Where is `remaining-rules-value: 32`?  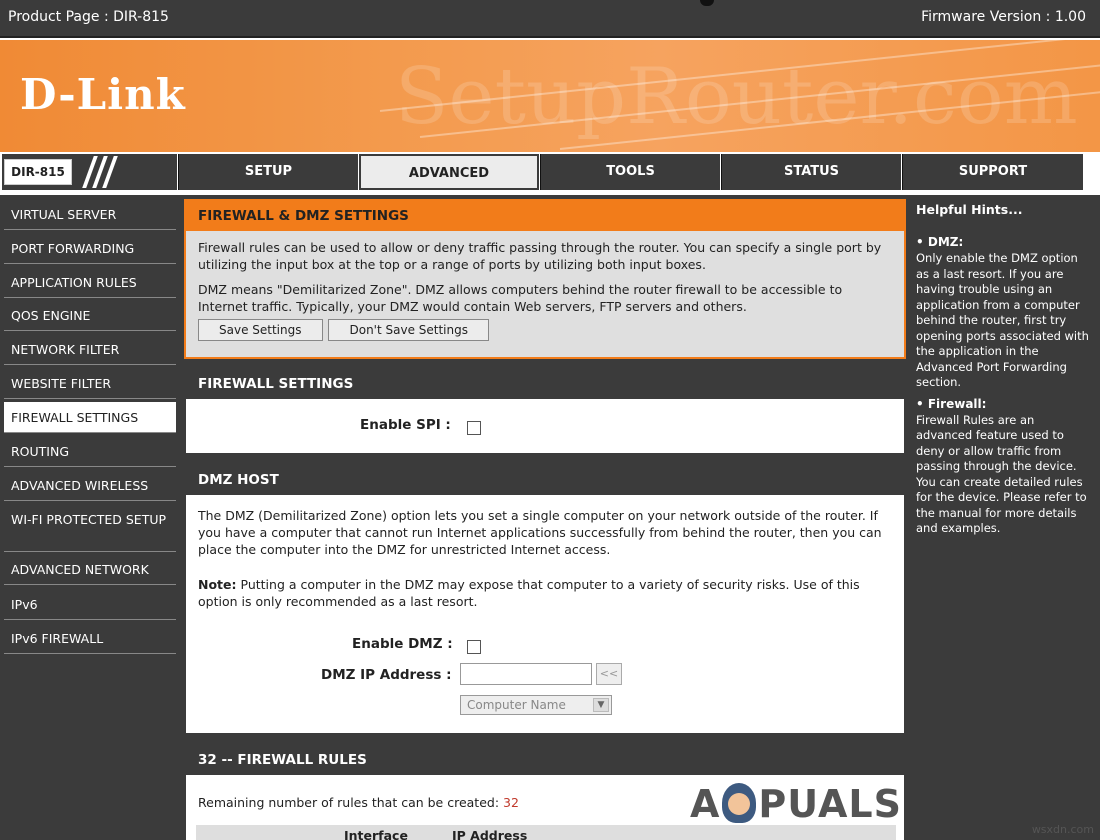 remaining-rules-value: 32 is located at coordinates (511, 802).